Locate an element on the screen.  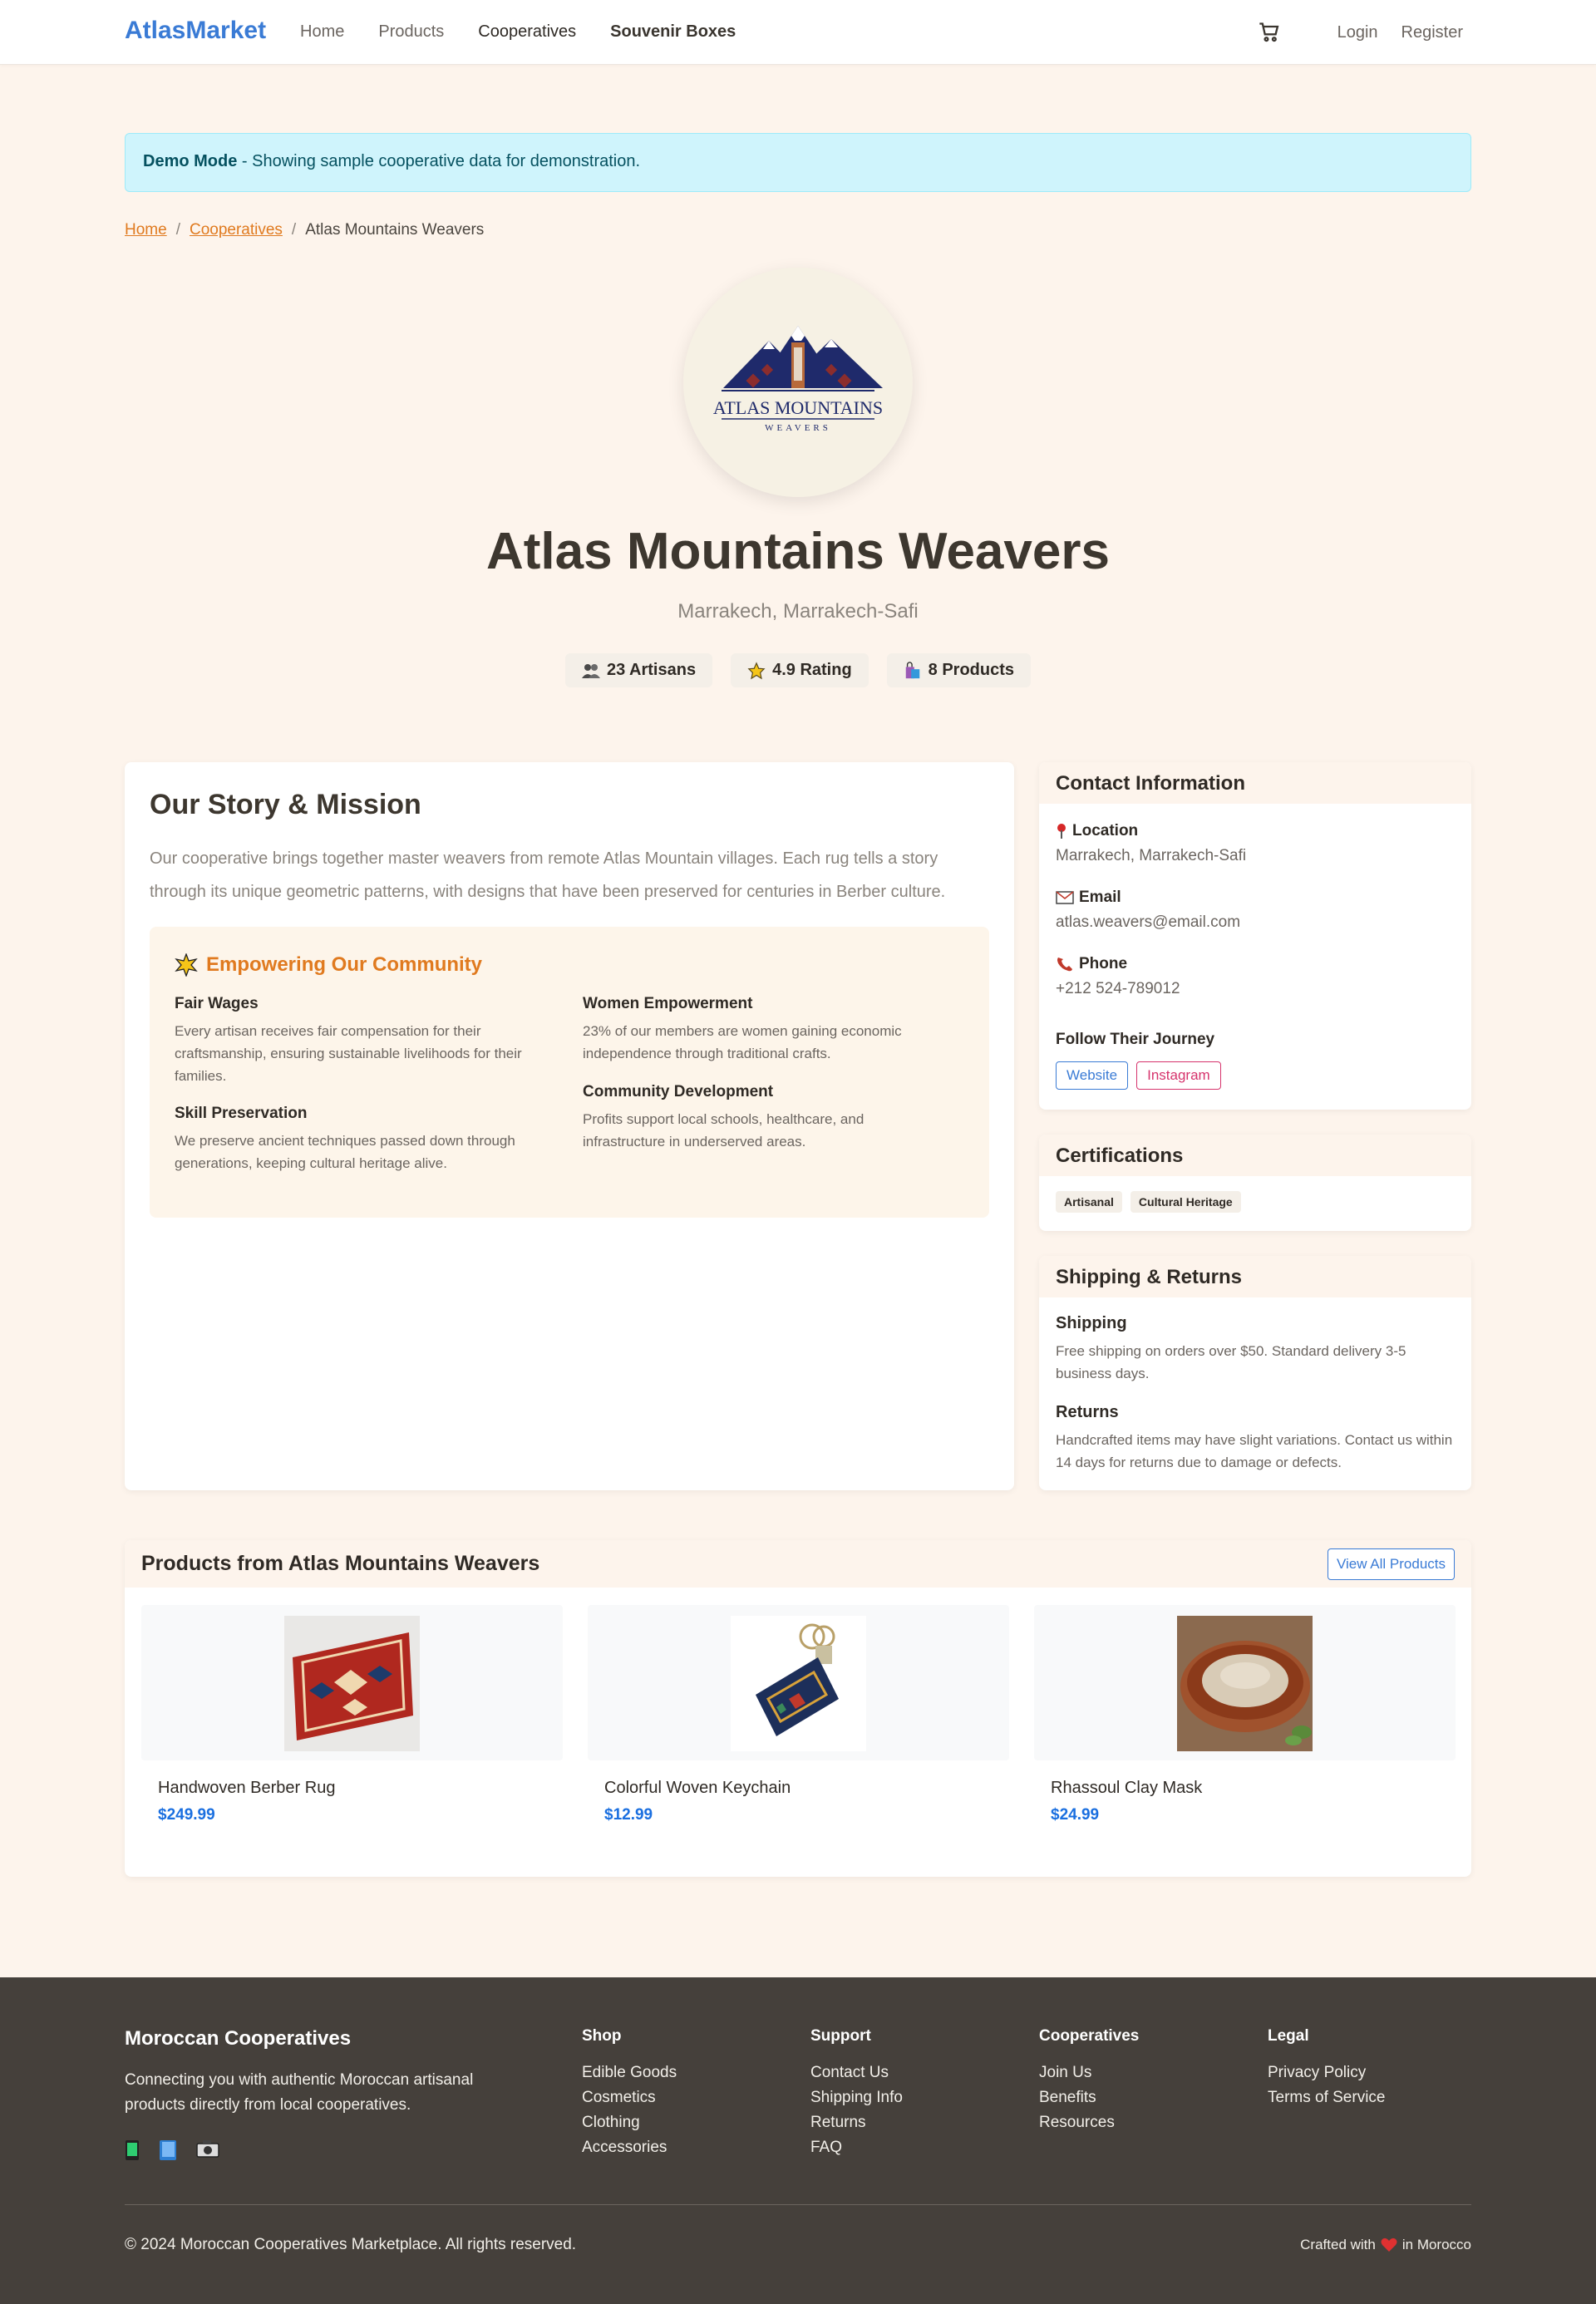
nav-souvenir-boxes: Souvenir Boxes is located at coordinates (673, 32).